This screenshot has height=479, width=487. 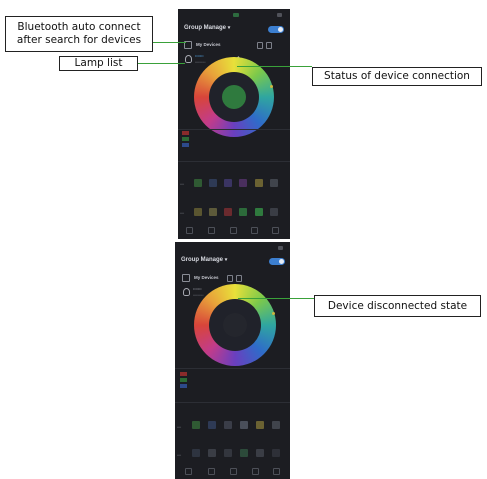 What do you see at coordinates (98, 63) in the screenshot?
I see `callout-lamp-list: Lamp list` at bounding box center [98, 63].